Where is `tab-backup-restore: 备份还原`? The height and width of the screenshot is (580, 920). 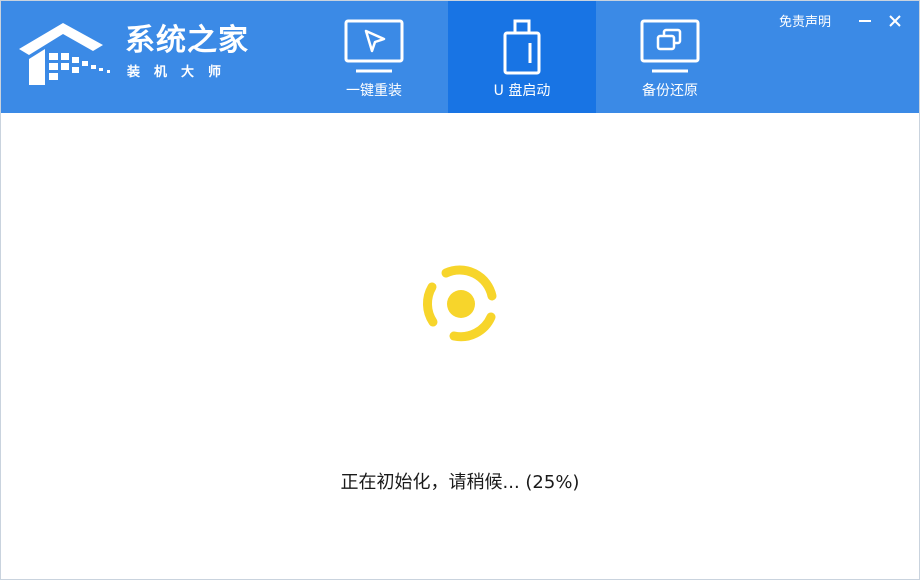 tab-backup-restore: 备份还原 is located at coordinates (670, 57).